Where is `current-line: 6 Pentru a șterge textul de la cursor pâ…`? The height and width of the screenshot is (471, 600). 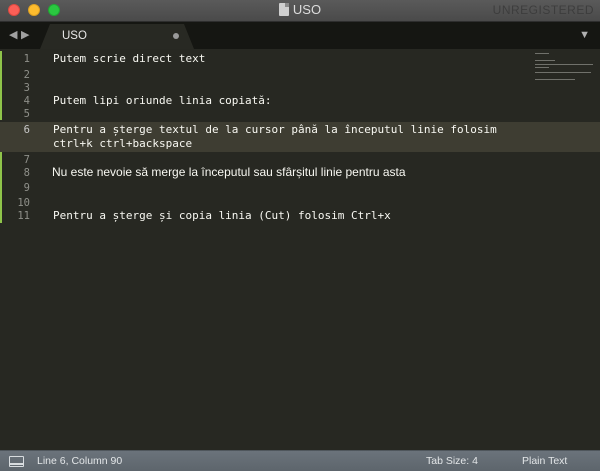 current-line: 6 Pentru a șterge textul de la cursor pâ… is located at coordinates (300, 137).